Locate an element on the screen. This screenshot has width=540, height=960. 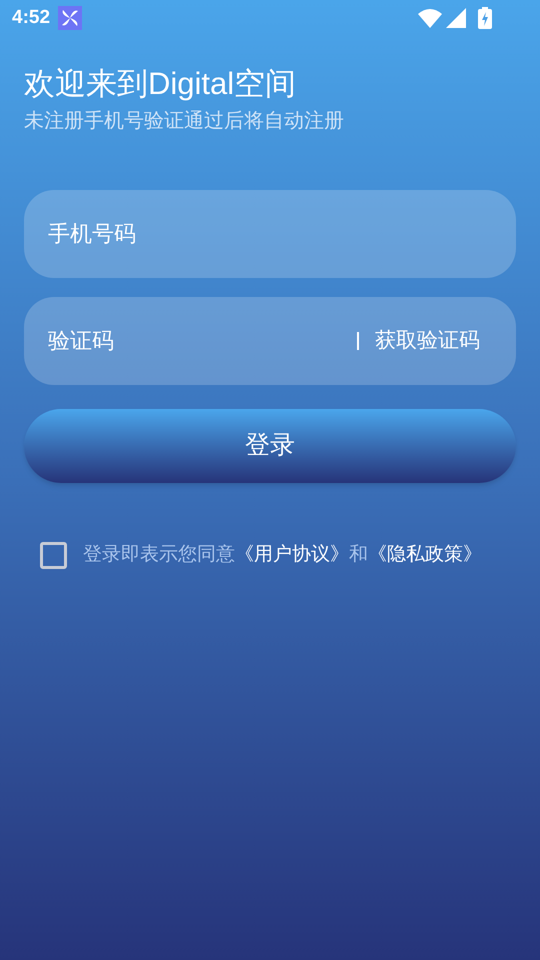
status-time: 4:52 is located at coordinates (31, 18).